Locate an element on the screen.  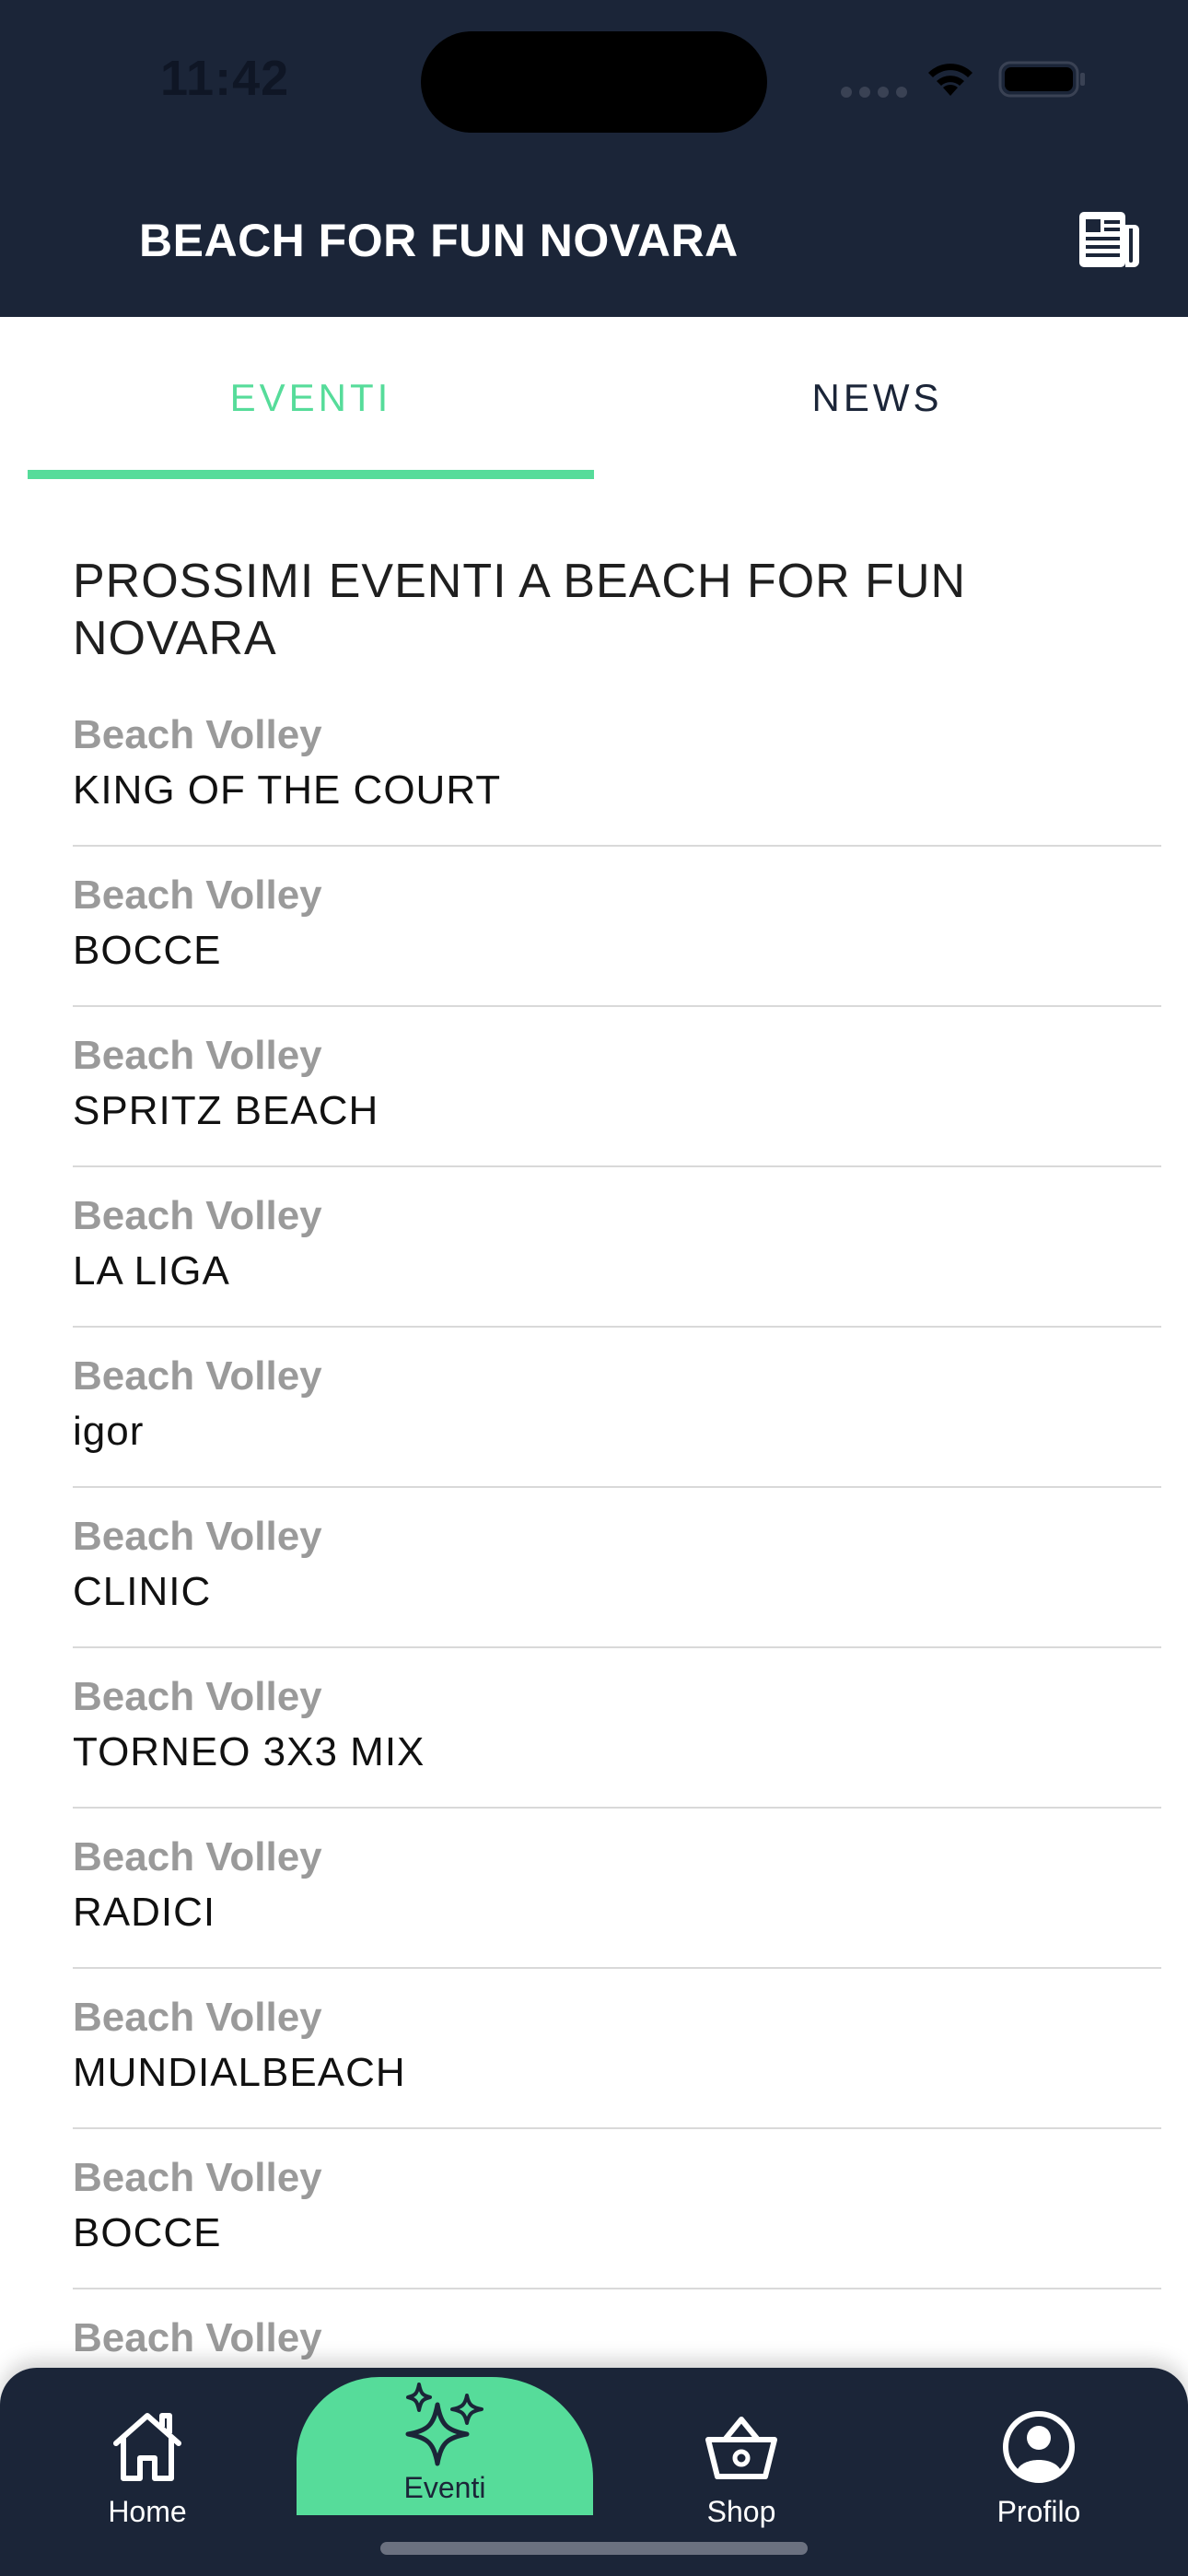
event-item: Beach Volley CLINIC is located at coordinates (617, 1568).